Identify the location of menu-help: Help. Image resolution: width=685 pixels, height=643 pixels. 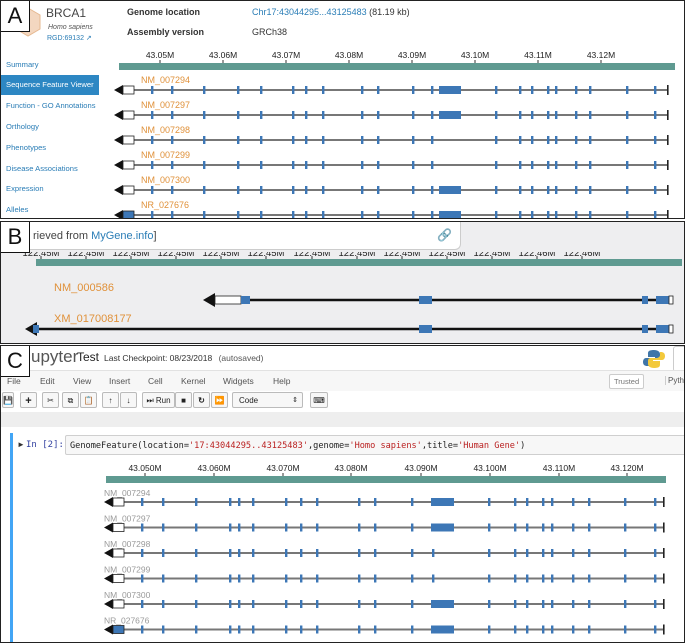
(281, 381).